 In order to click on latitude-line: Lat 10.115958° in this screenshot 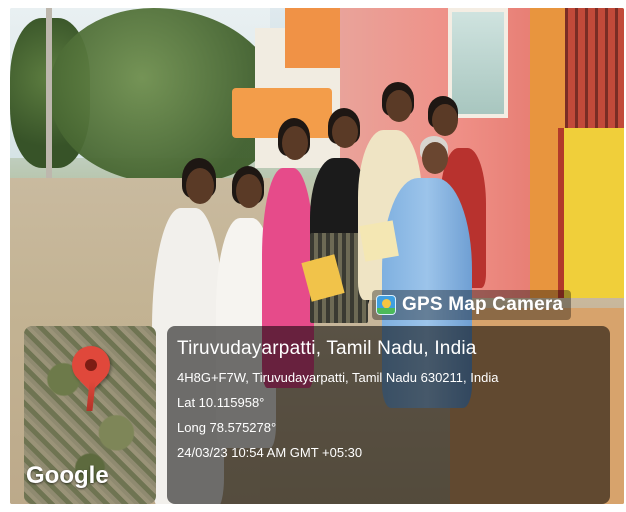, I will do `click(221, 402)`.